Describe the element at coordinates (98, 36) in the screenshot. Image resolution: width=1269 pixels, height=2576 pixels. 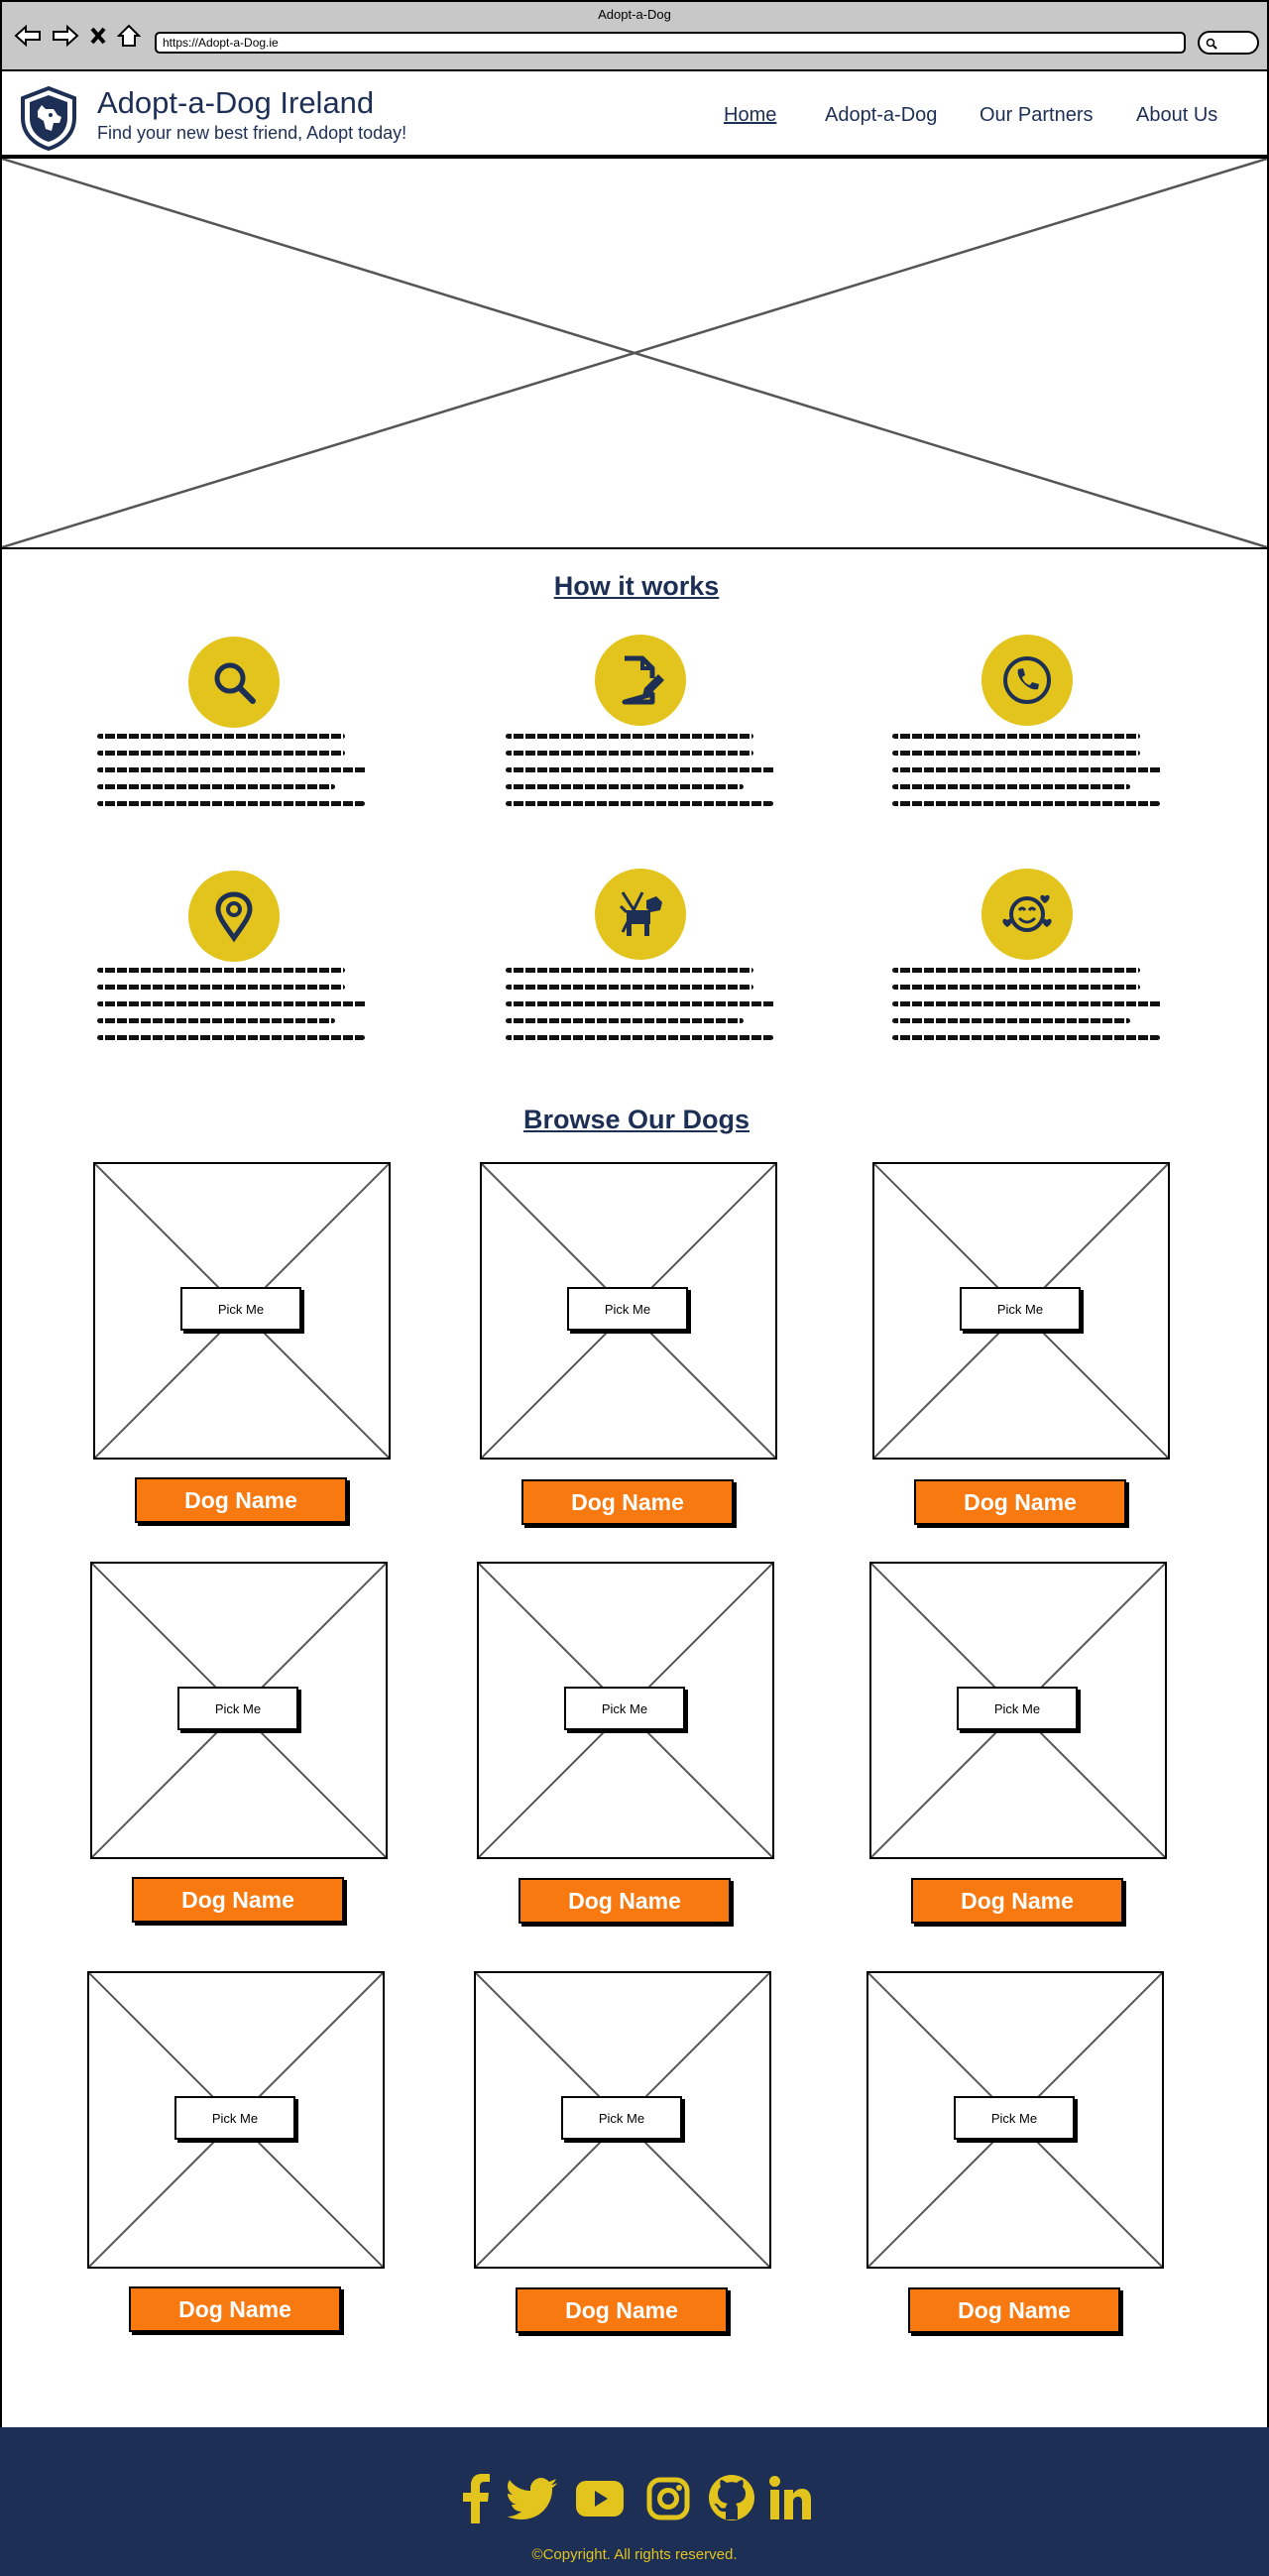
I see `close-icon` at that location.